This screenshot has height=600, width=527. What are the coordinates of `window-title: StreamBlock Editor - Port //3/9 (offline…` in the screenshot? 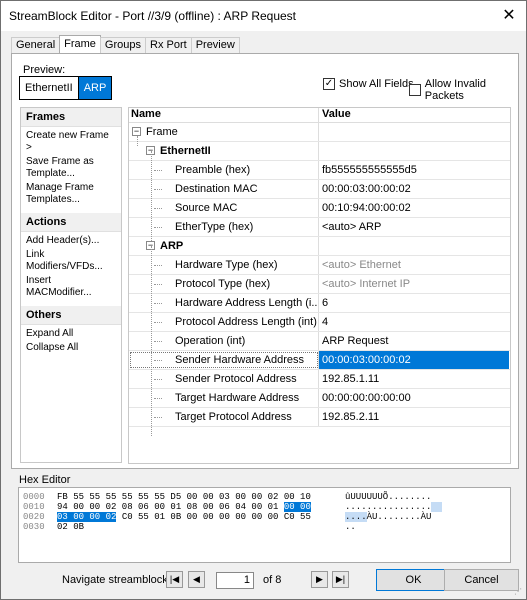 It's located at (153, 16).